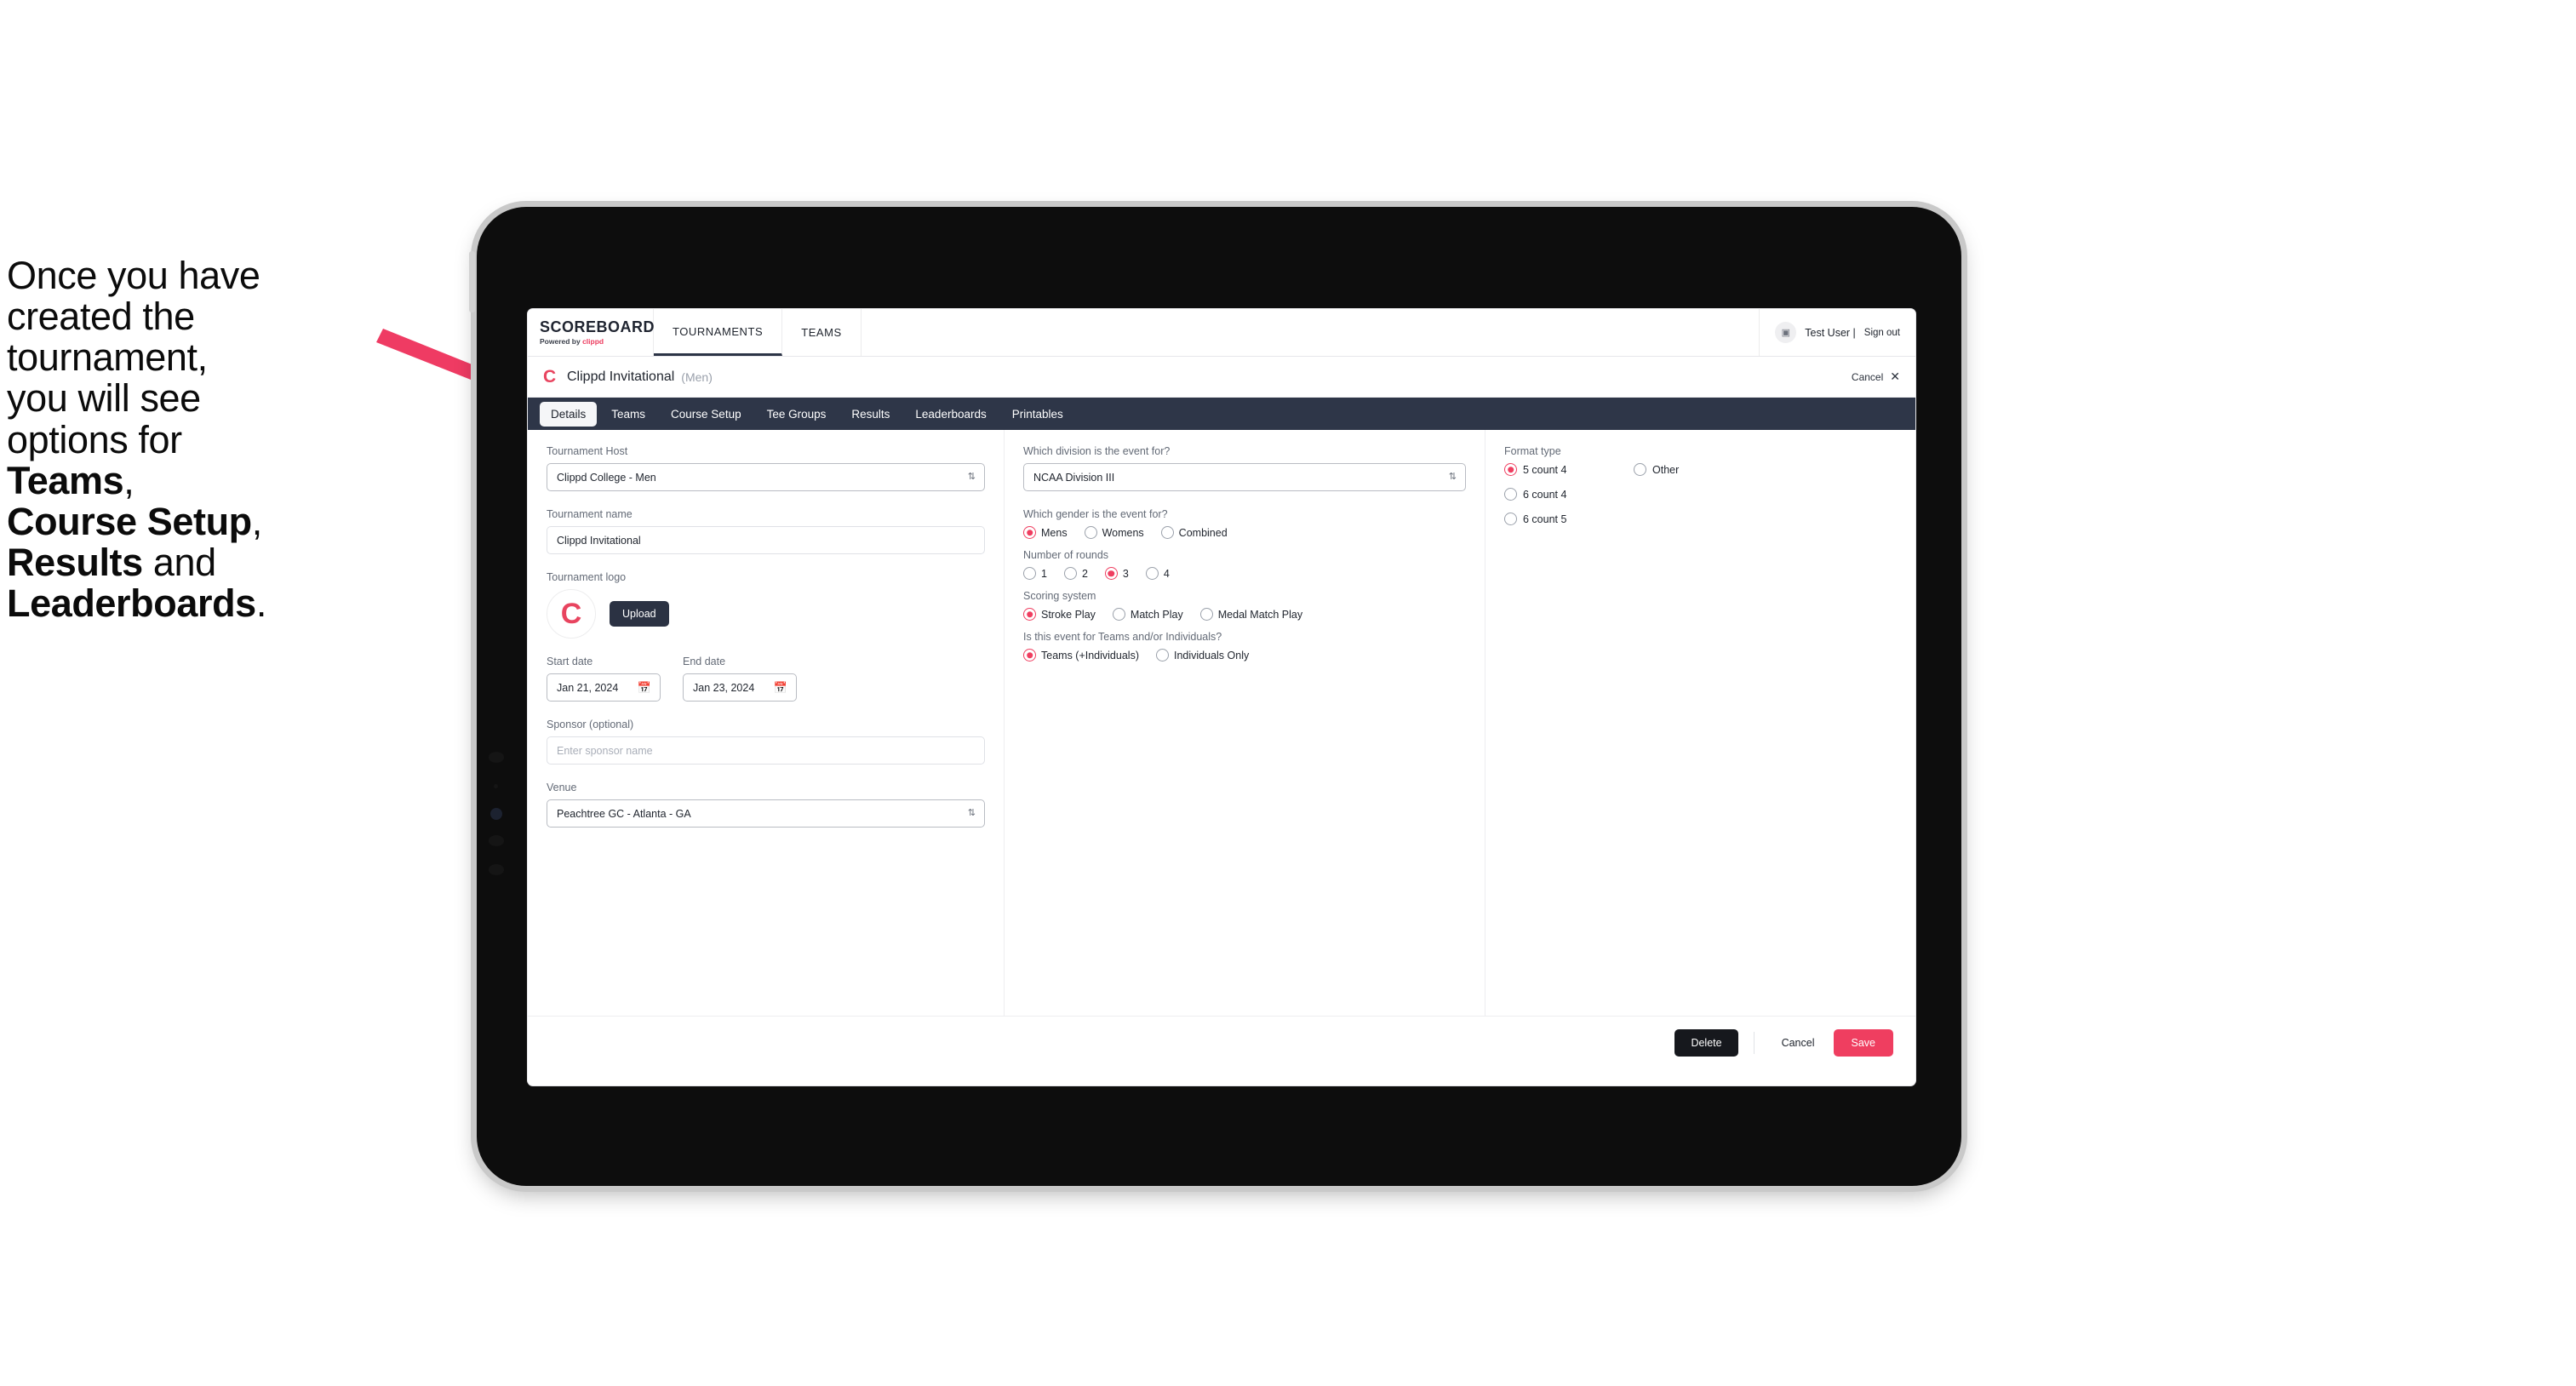 The image size is (2576, 1386). I want to click on sponsor-label: Sponsor (optional), so click(590, 724).